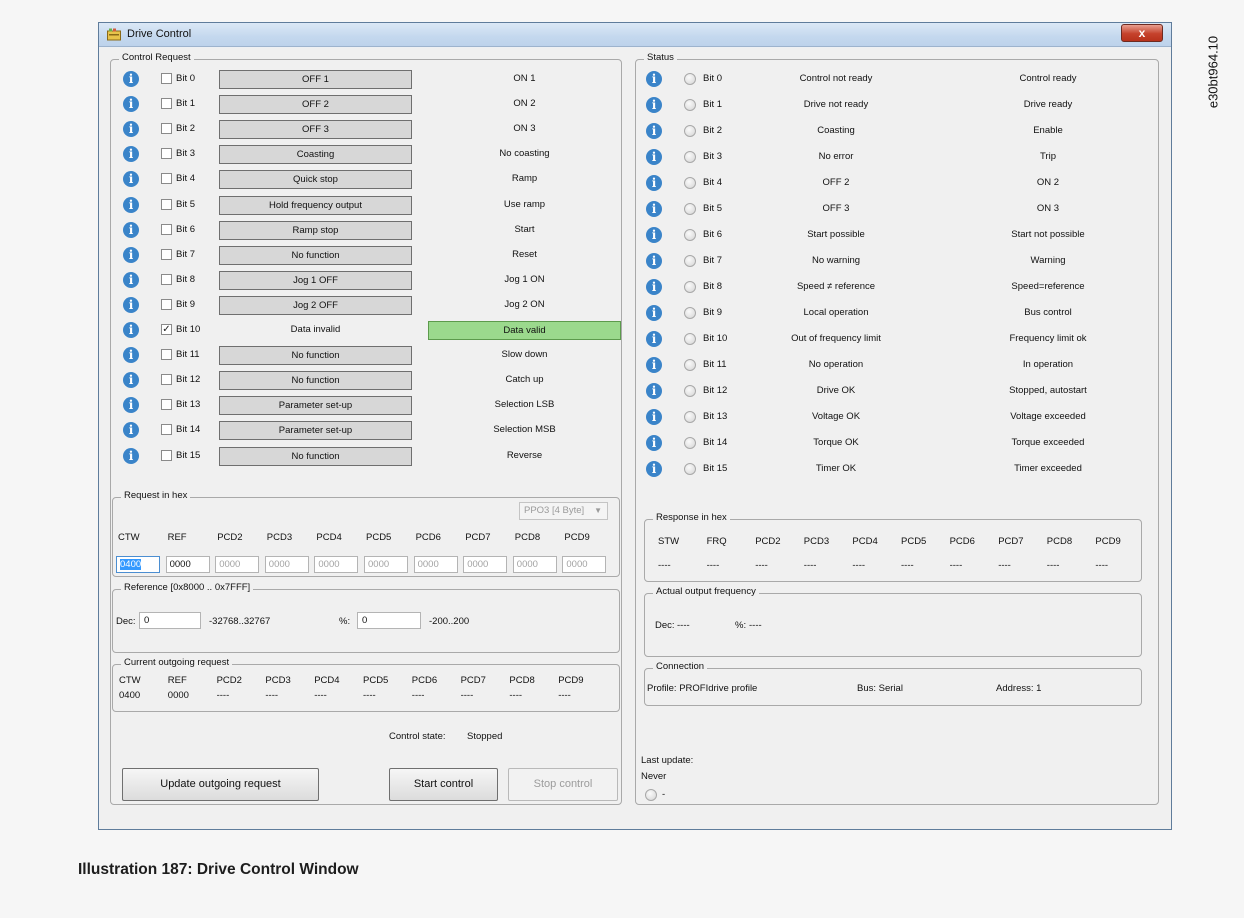 This screenshot has width=1244, height=918. I want to click on bit-off-button: Hold frequency output, so click(315, 205).